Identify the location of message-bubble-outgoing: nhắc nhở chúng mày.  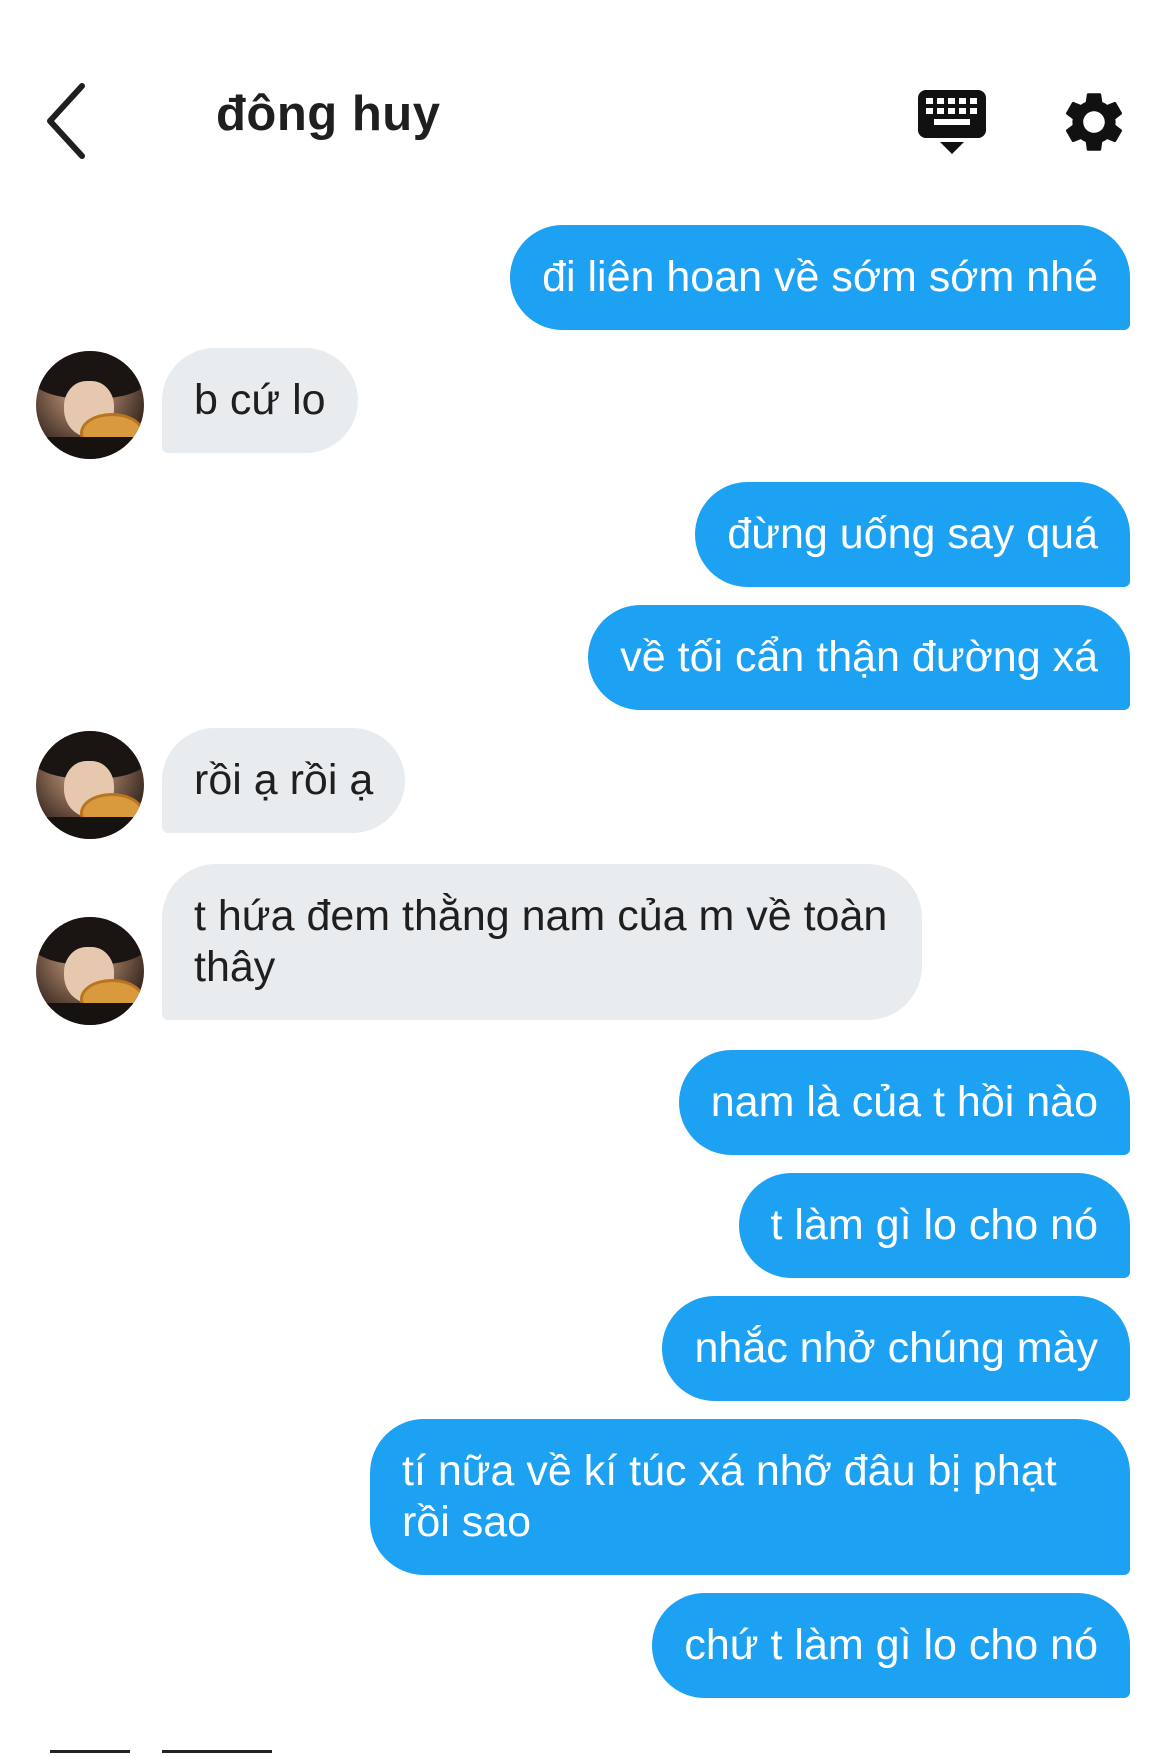
(896, 1348).